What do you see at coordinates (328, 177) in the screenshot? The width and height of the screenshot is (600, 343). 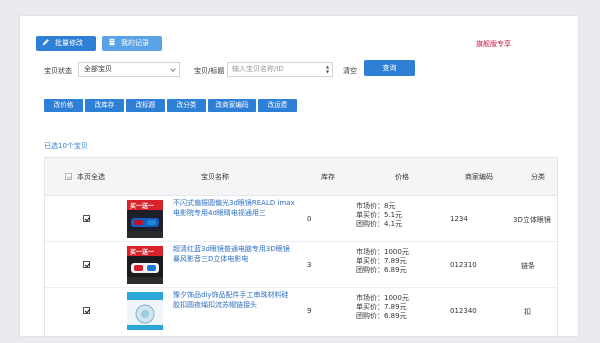 I see `header-stock: 库存` at bounding box center [328, 177].